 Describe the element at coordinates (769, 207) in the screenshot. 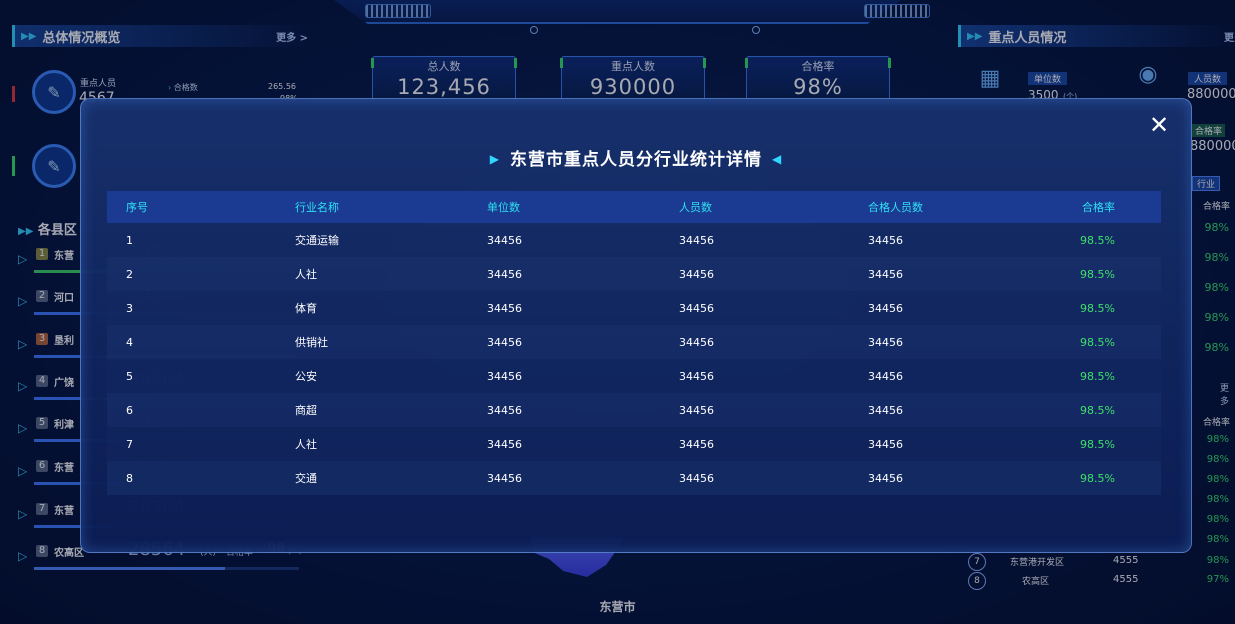

I see `col-header-people: 人员数` at that location.